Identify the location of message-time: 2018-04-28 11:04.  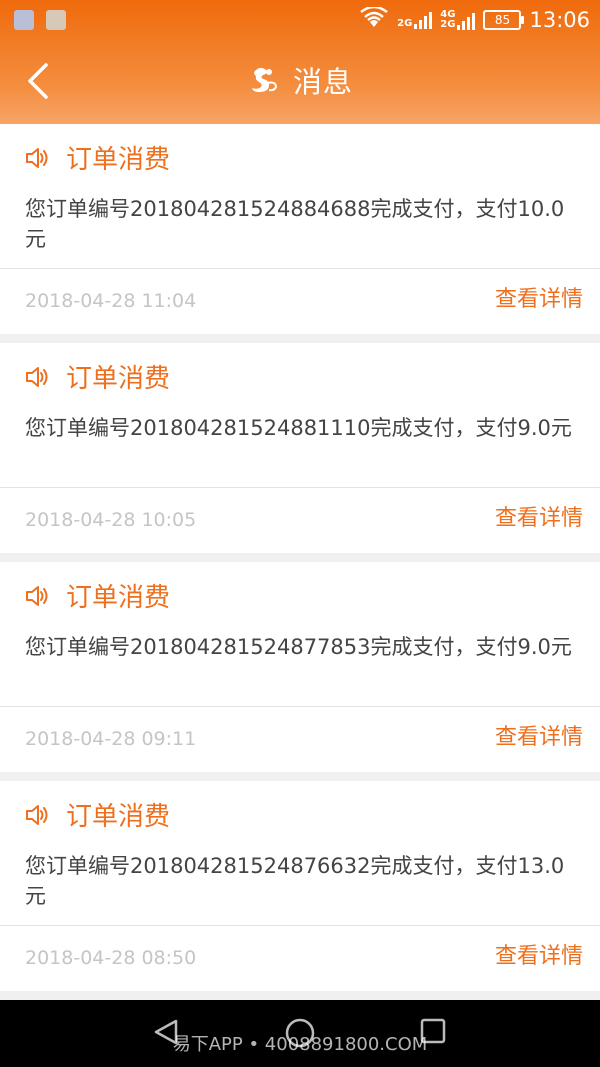
(111, 301).